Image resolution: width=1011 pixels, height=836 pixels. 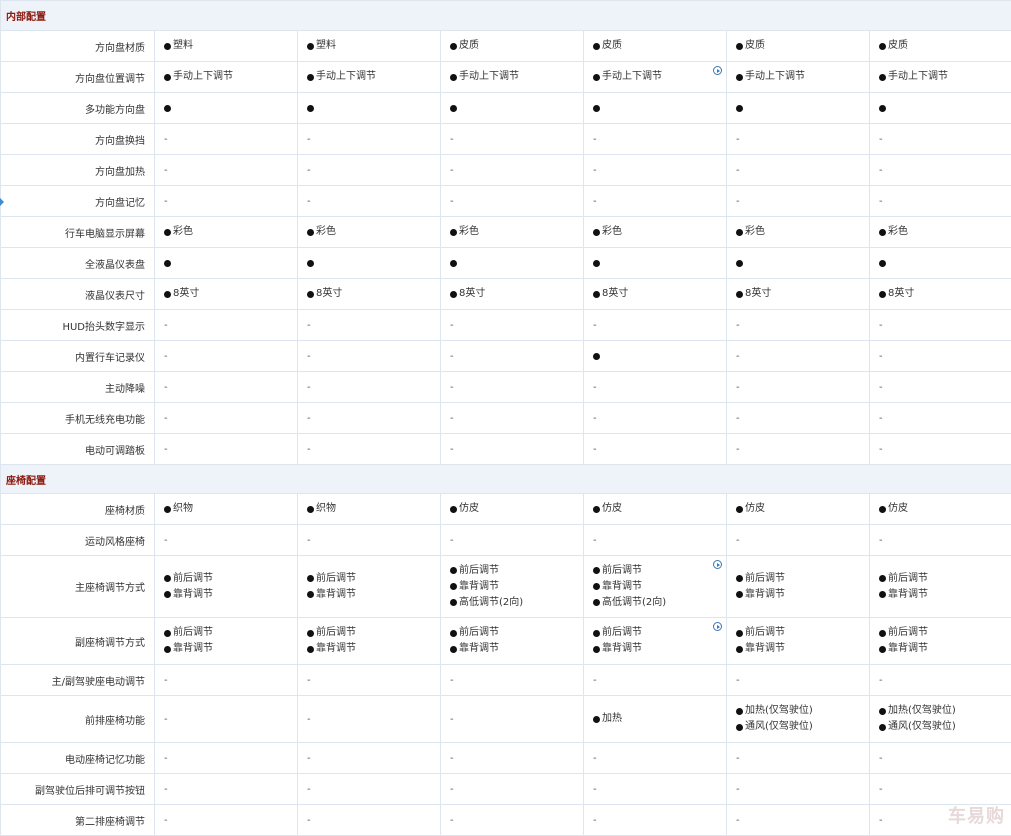 I want to click on row-label: 方向盘换挡, so click(x=78, y=139).